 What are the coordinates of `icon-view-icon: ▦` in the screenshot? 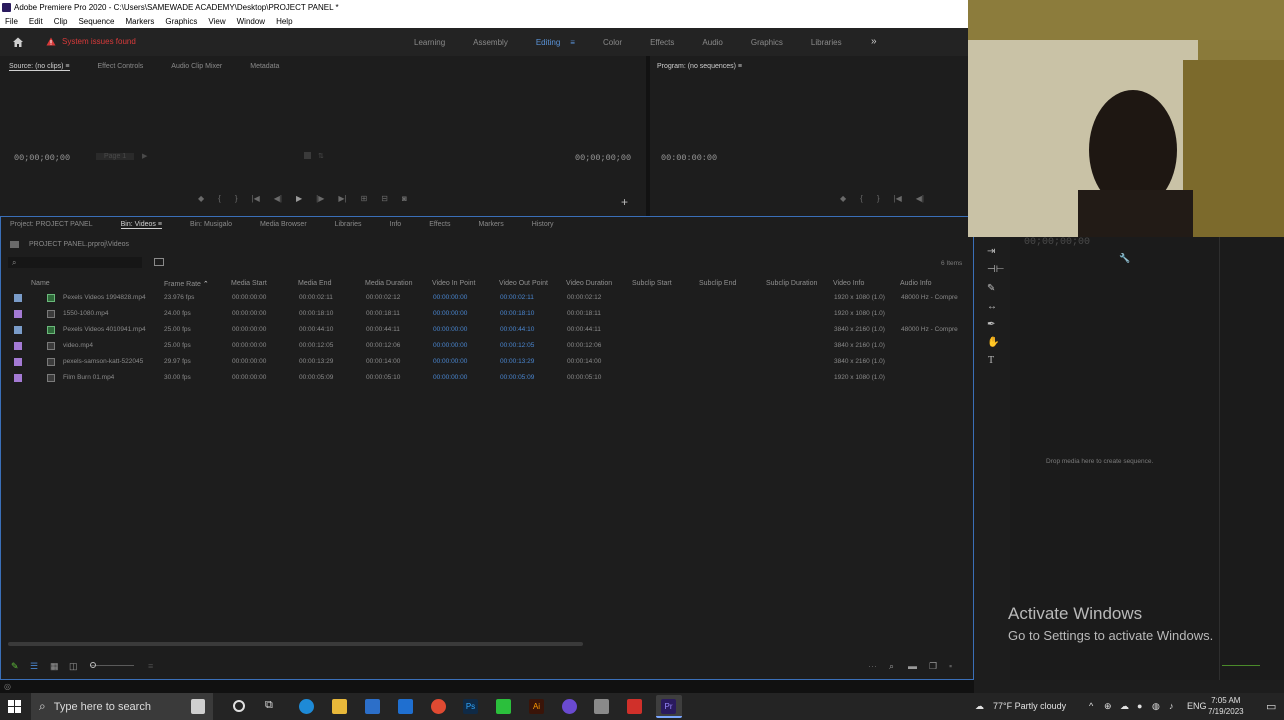 It's located at (54, 666).